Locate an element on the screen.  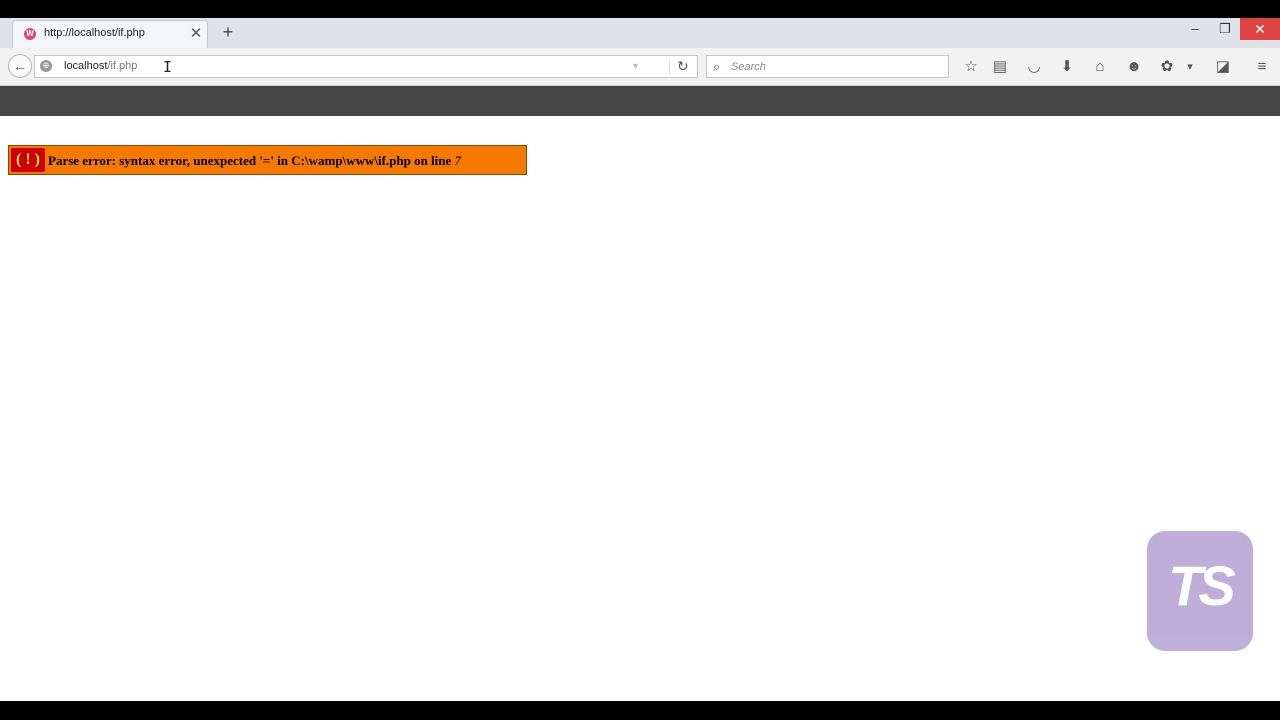
url-history-dropdown-icon: ▼ is located at coordinates (635, 66).